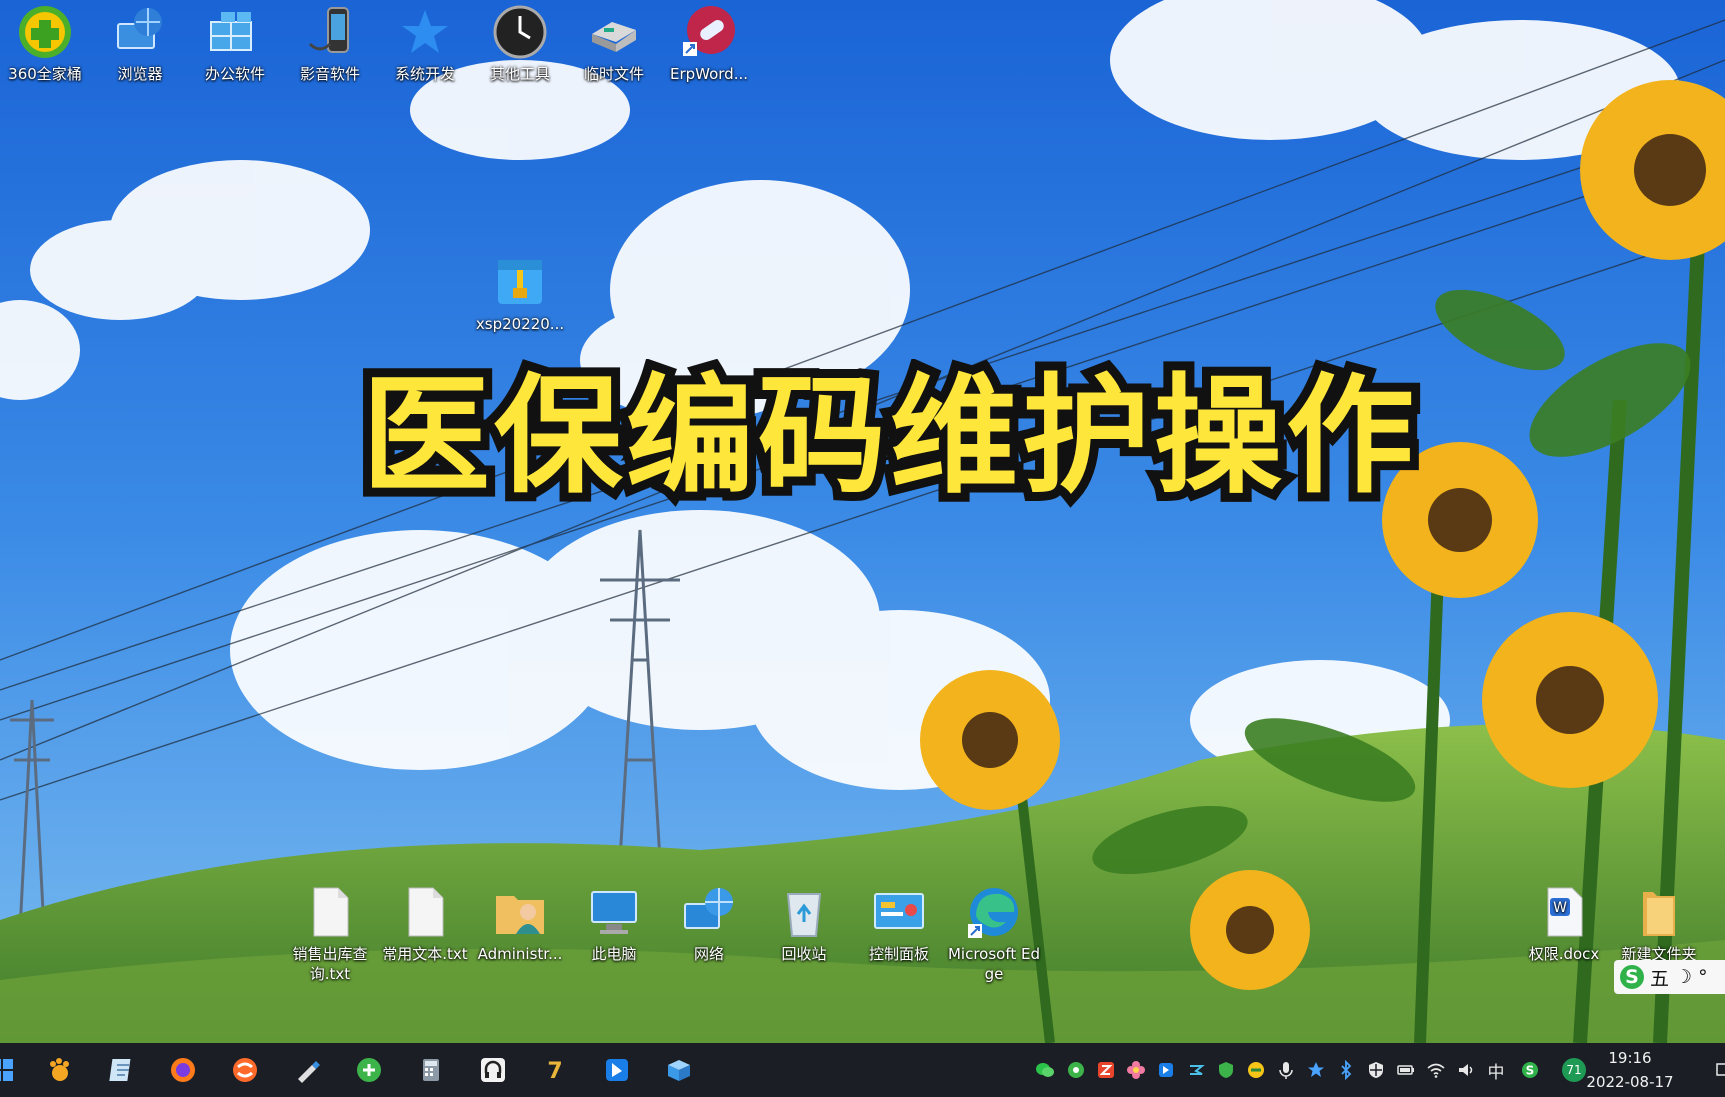  Describe the element at coordinates (425, 31) in the screenshot. I see `star-icon` at that location.